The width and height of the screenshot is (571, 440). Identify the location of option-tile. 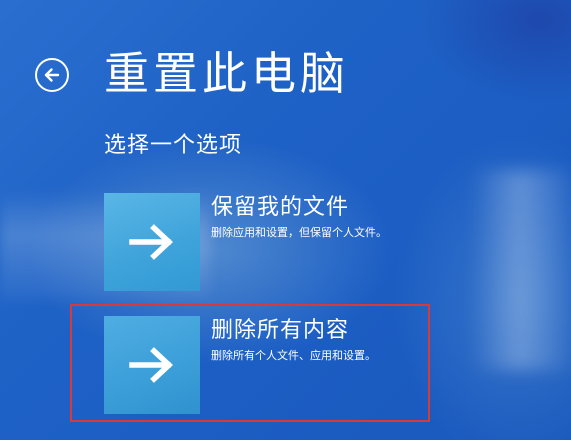
(152, 242).